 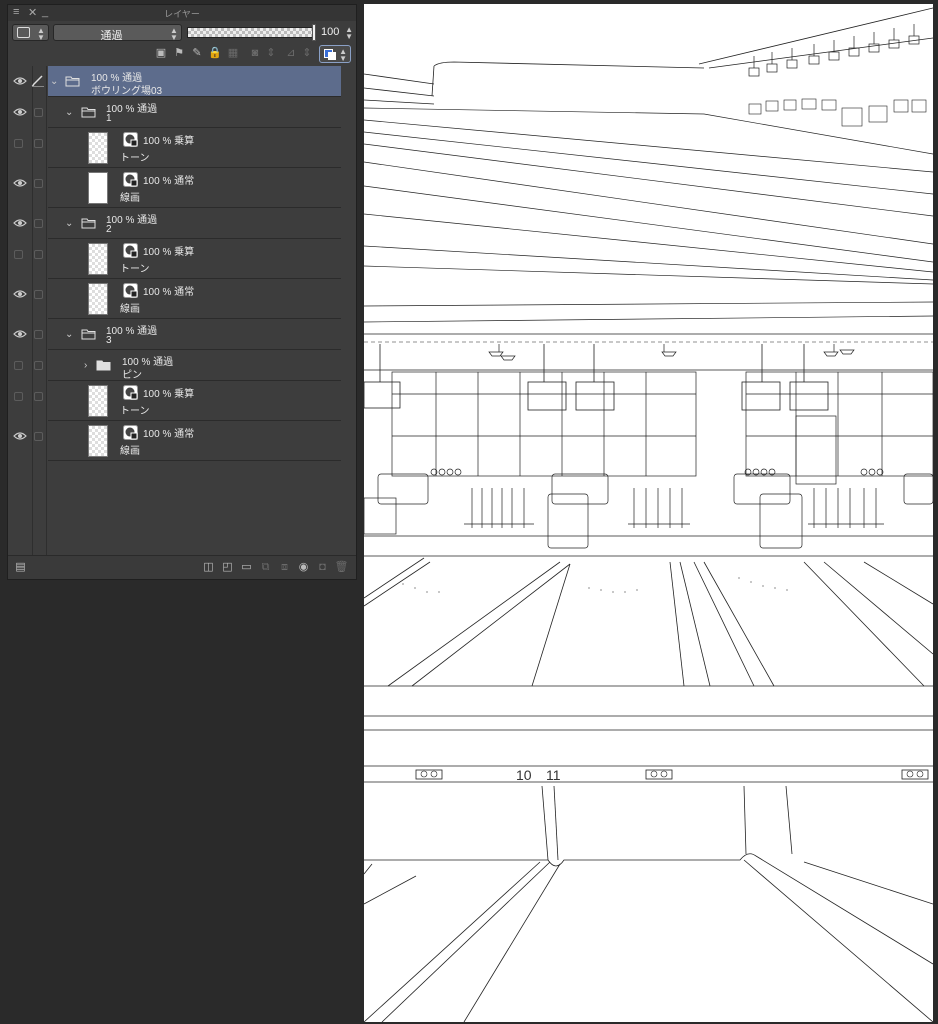 What do you see at coordinates (169, 292) in the screenshot?
I see `layer-opacity-mode: 100 % 通常` at bounding box center [169, 292].